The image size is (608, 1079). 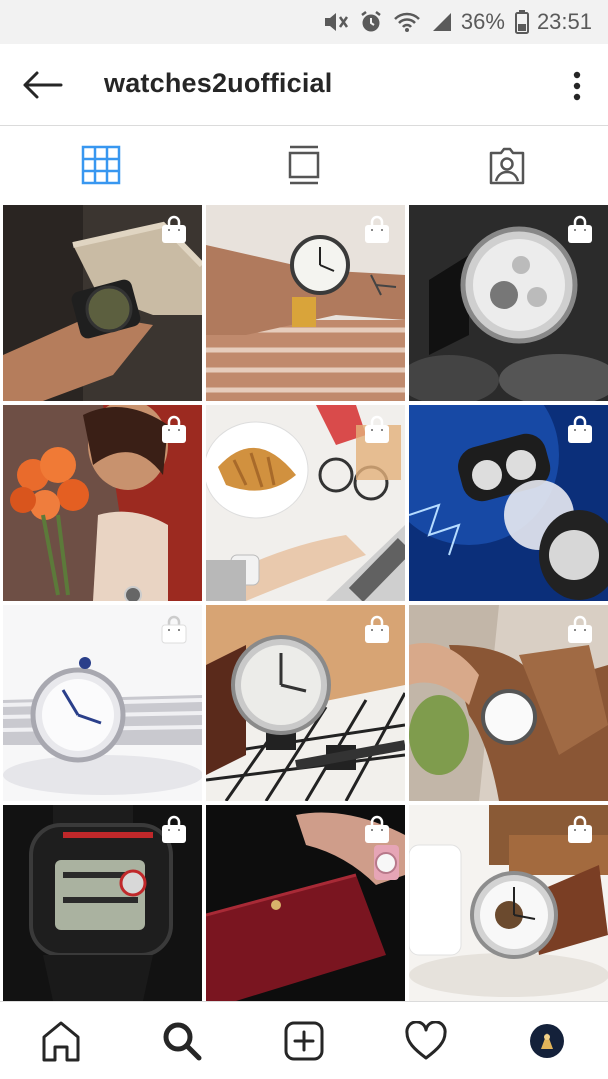 I want to click on tab-feed-view, so click(x=304, y=165).